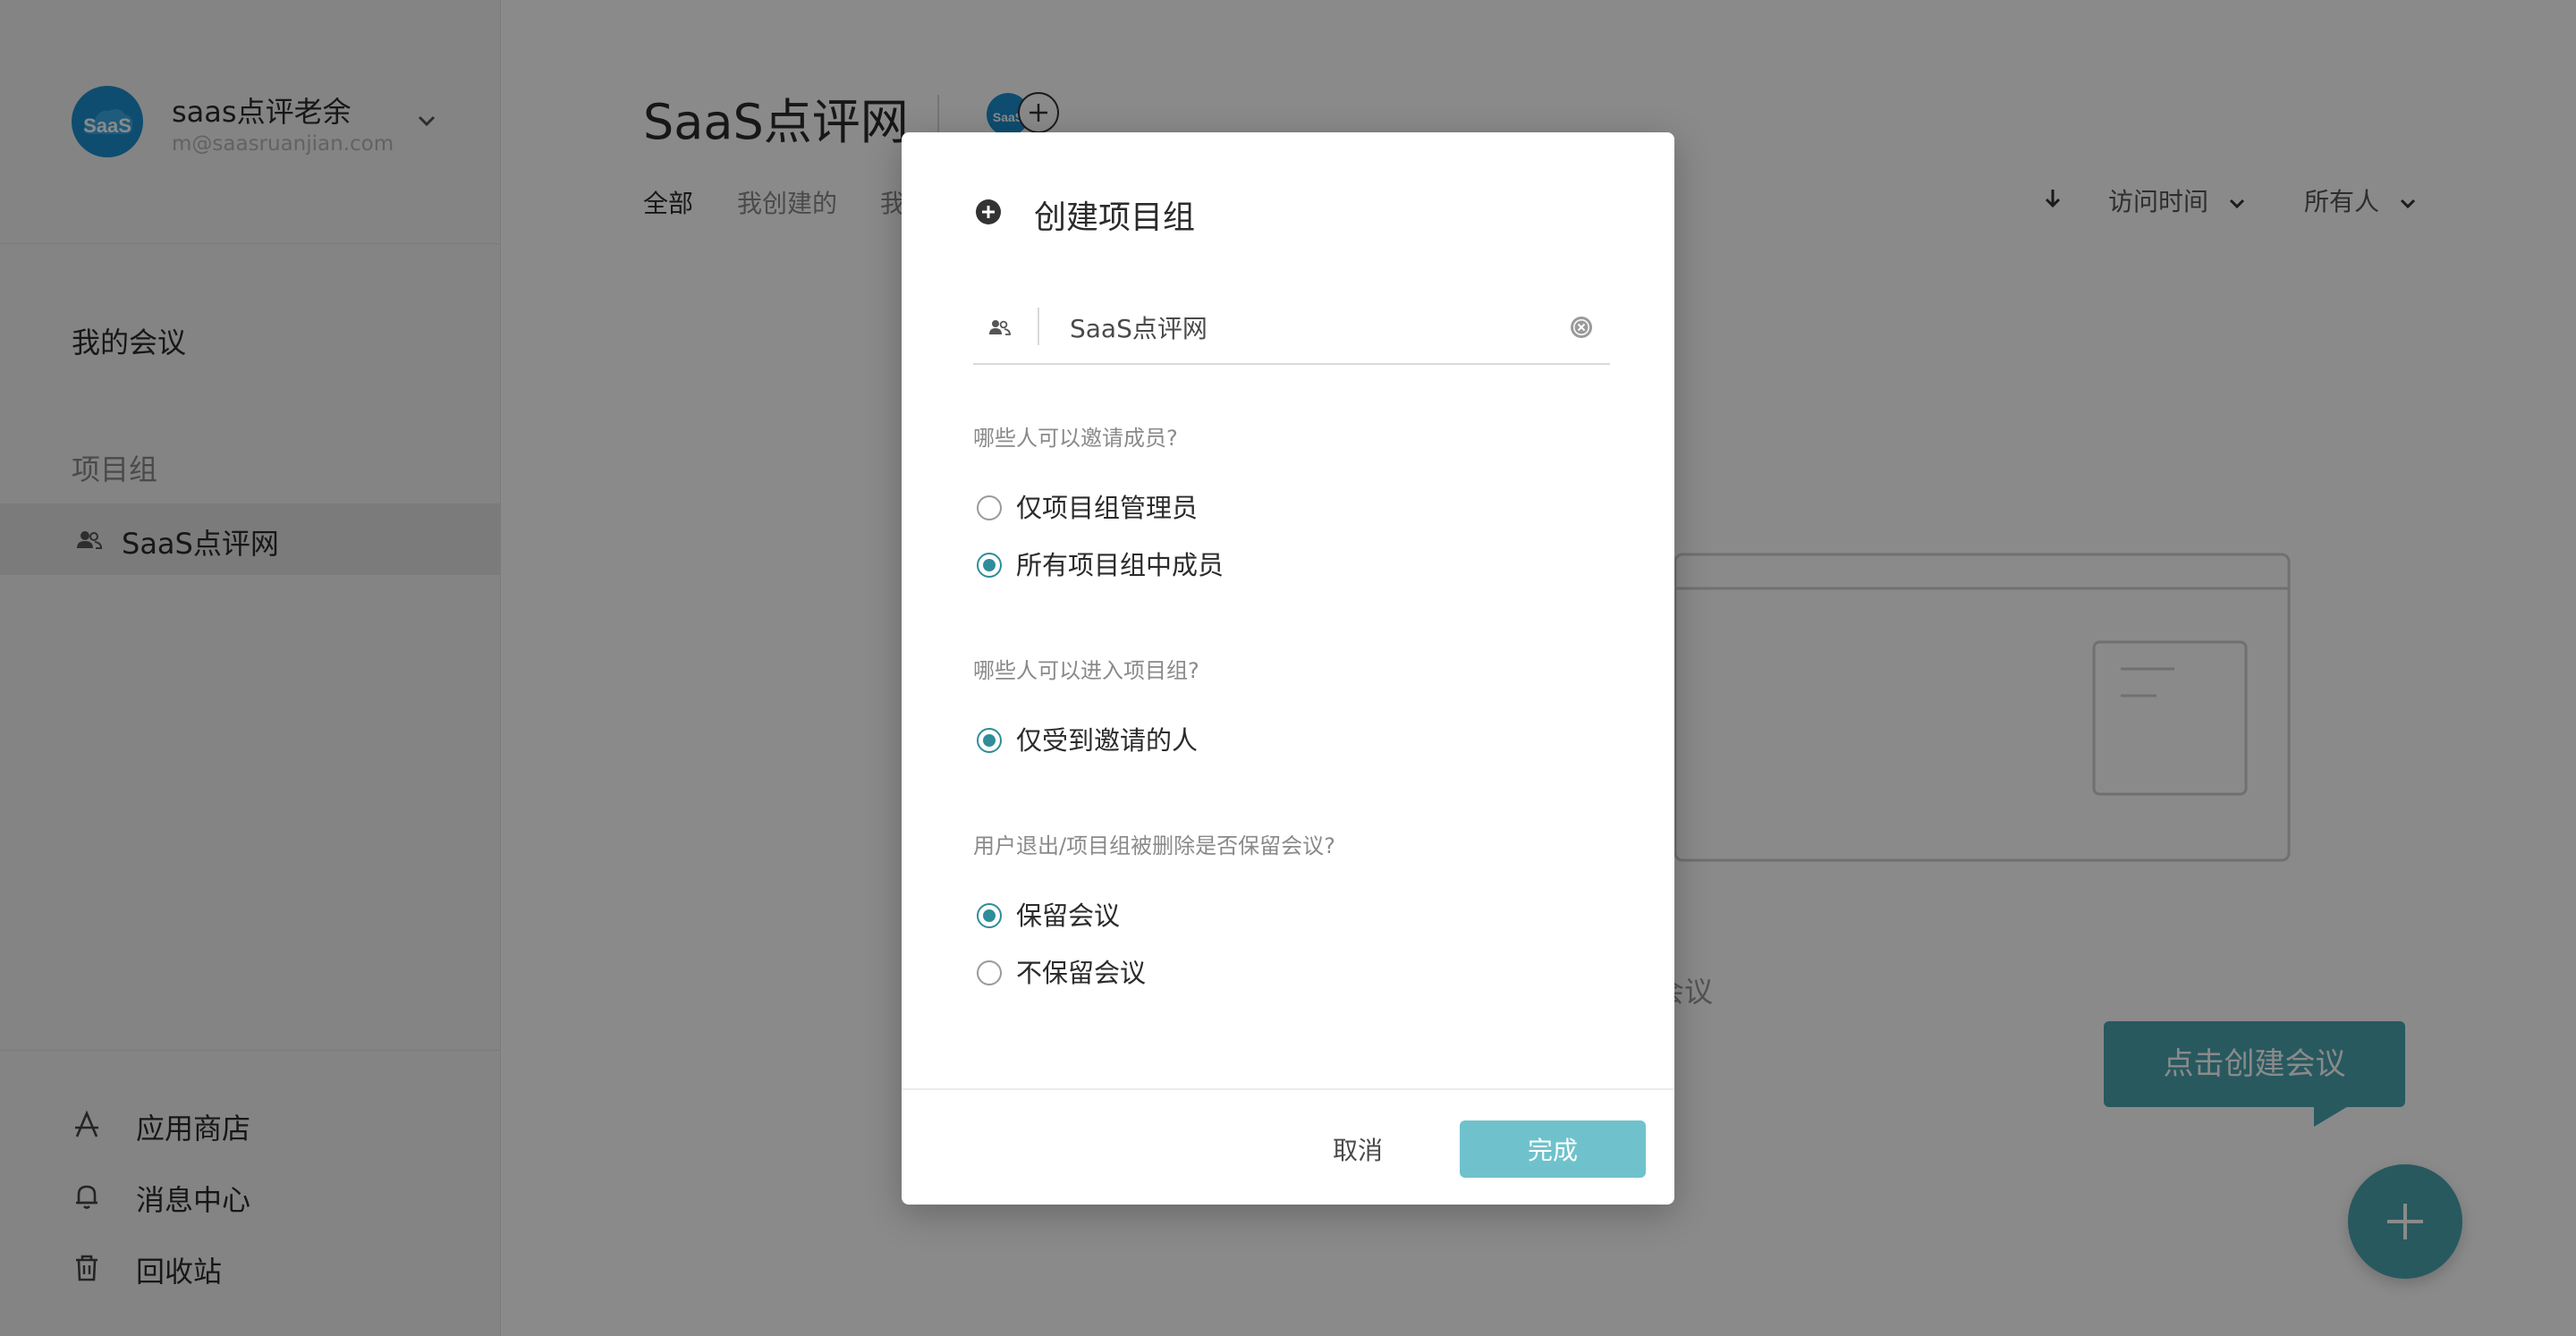 The width and height of the screenshot is (2576, 1336). What do you see at coordinates (1154, 845) in the screenshot?
I see `question-keep-meetings: 用户退出/项目组被删除是否保留会议?` at bounding box center [1154, 845].